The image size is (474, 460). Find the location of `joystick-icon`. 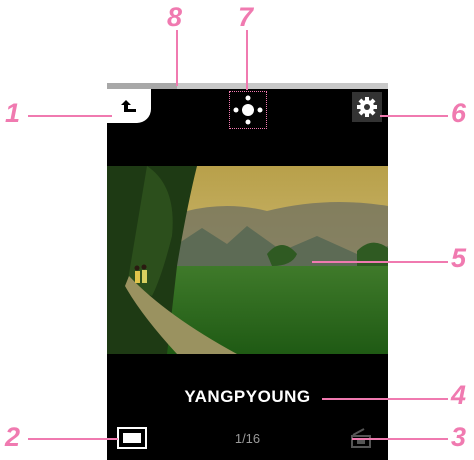

joystick-icon is located at coordinates (248, 110).